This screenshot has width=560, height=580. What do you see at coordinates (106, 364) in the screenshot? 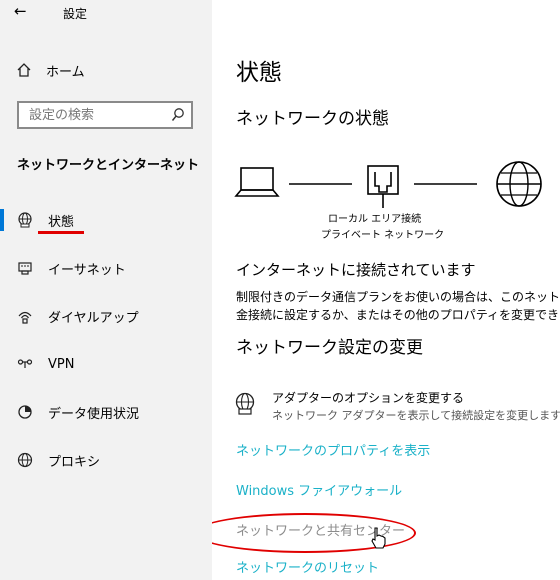
I see `sidebar-item-vpn: VPN` at bounding box center [106, 364].